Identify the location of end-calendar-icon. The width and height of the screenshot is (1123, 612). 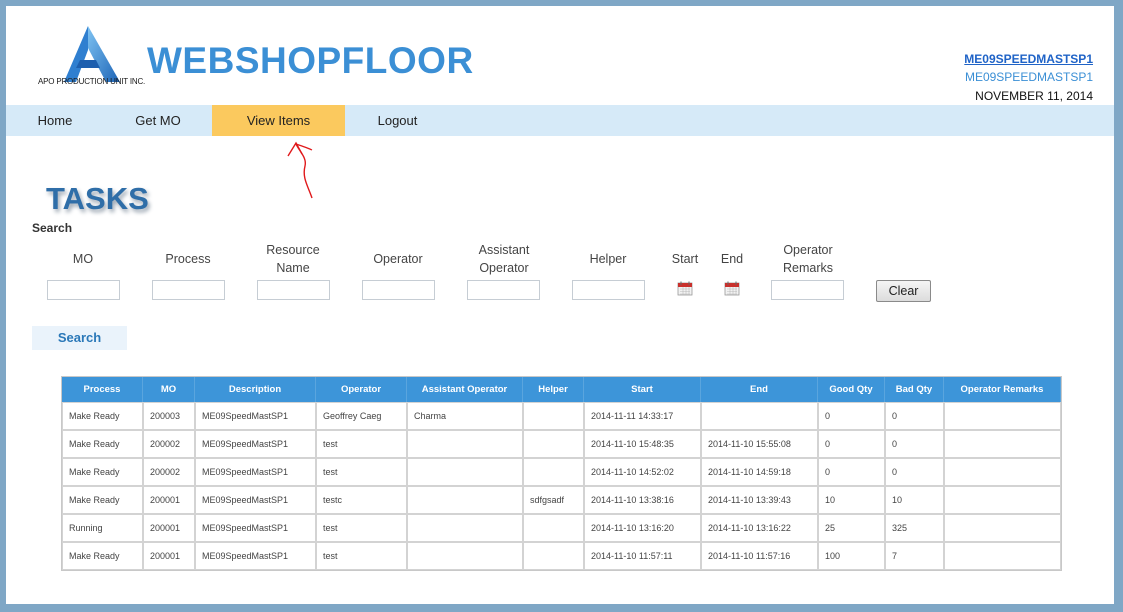
(732, 288).